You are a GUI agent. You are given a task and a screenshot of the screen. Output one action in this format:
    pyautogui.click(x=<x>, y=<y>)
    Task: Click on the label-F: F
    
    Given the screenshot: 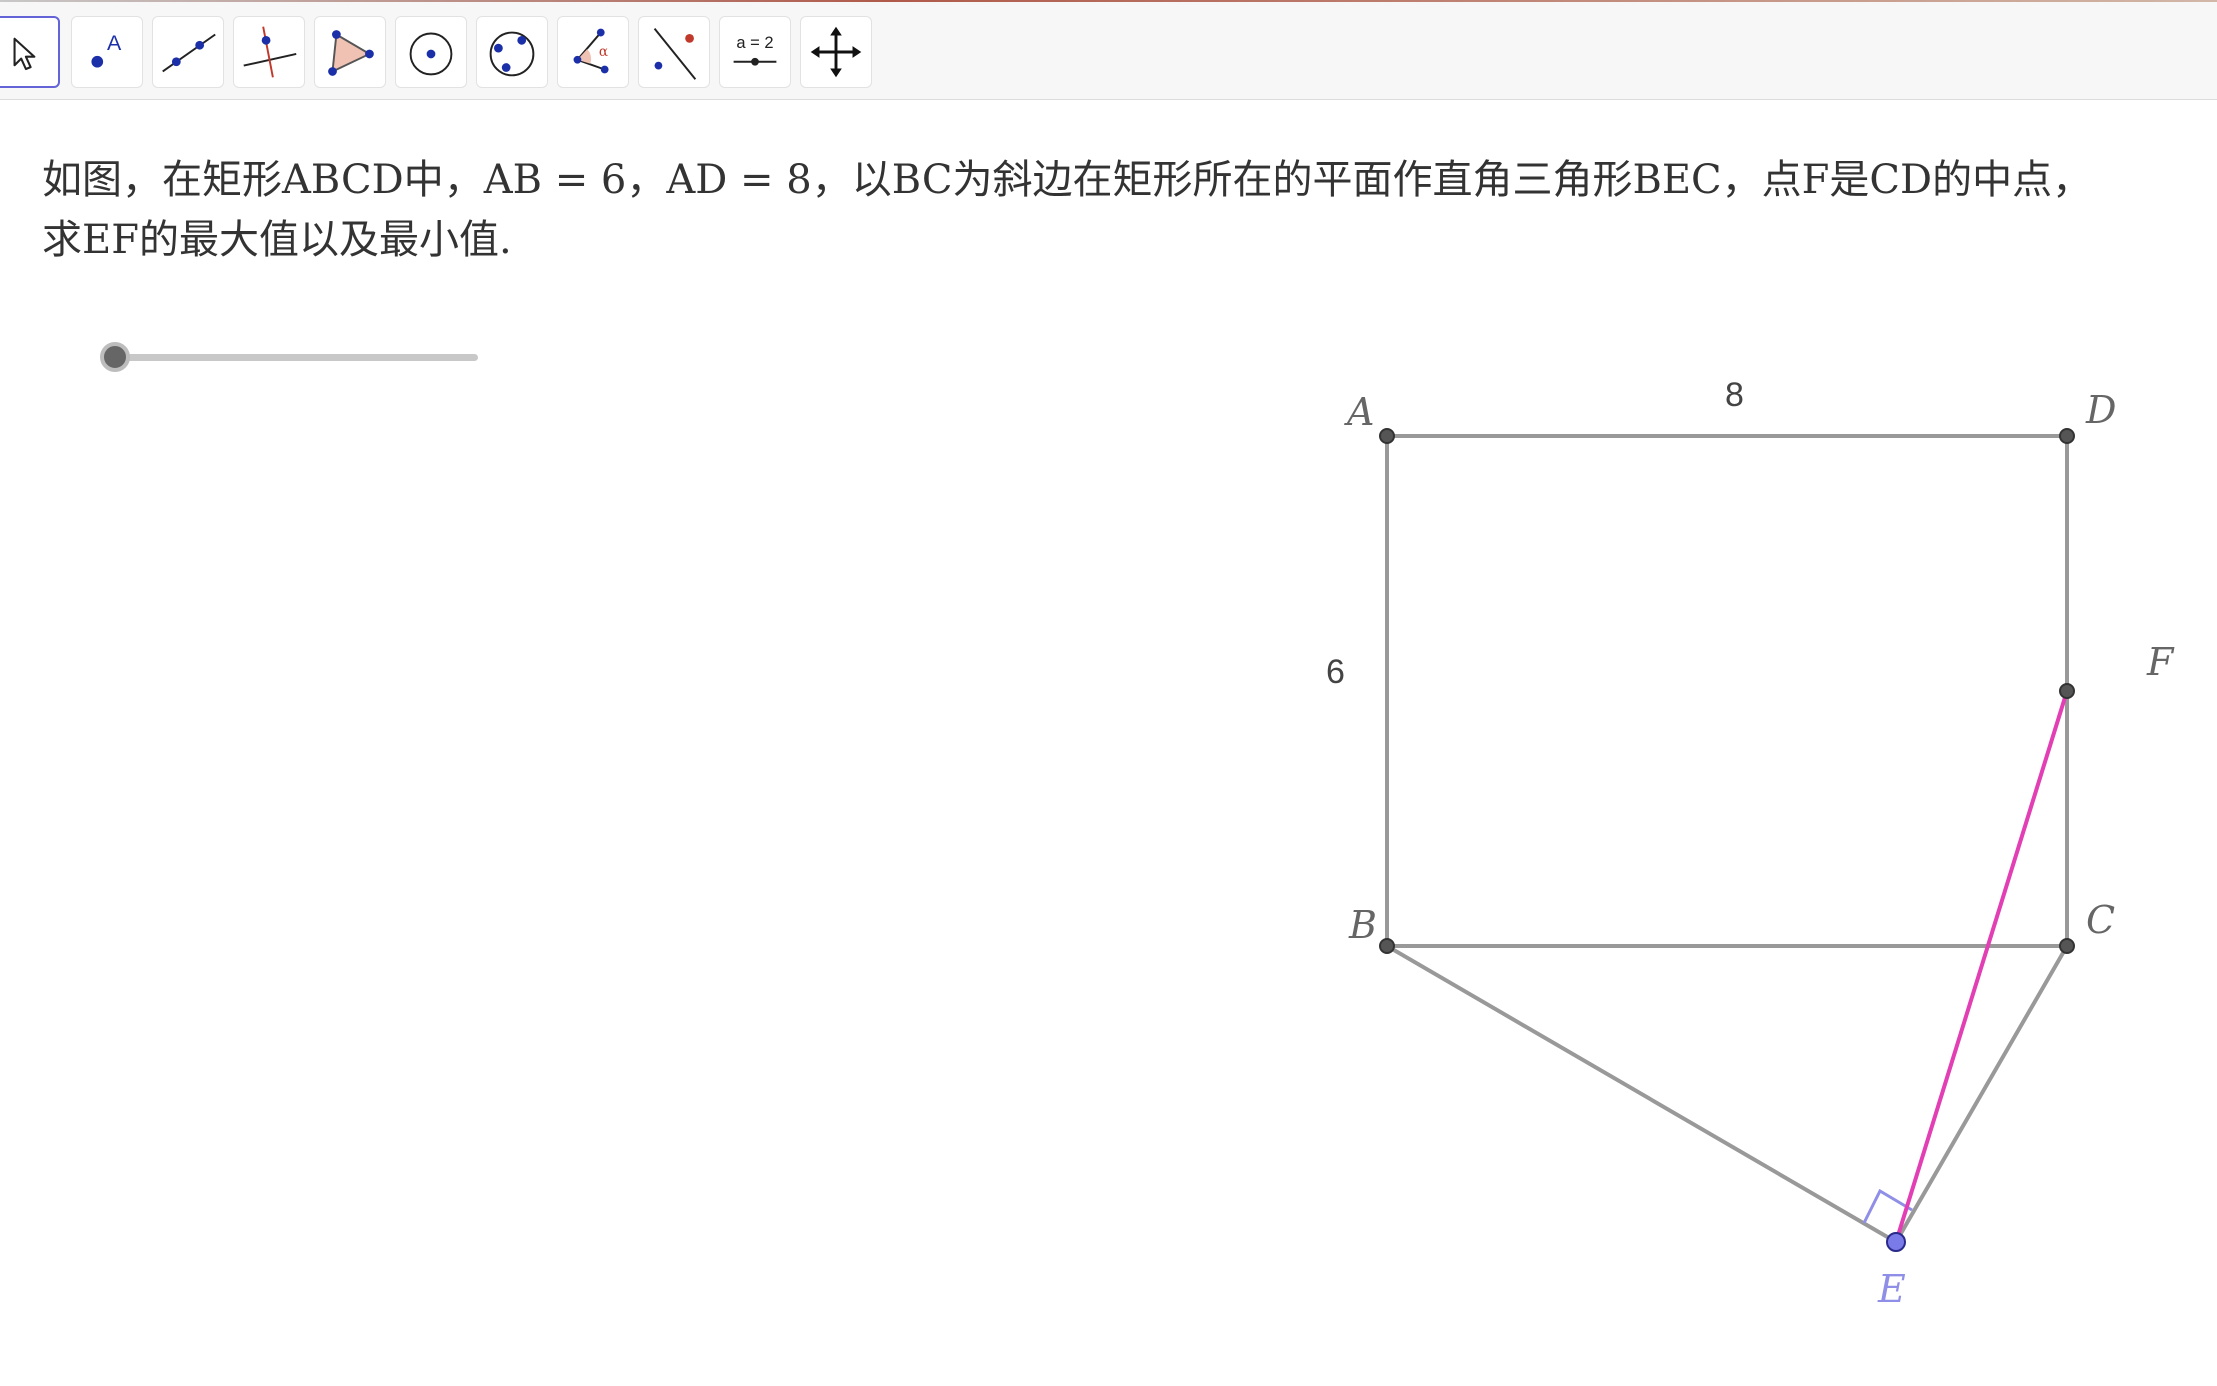 What is the action you would take?
    pyautogui.click(x=2160, y=662)
    